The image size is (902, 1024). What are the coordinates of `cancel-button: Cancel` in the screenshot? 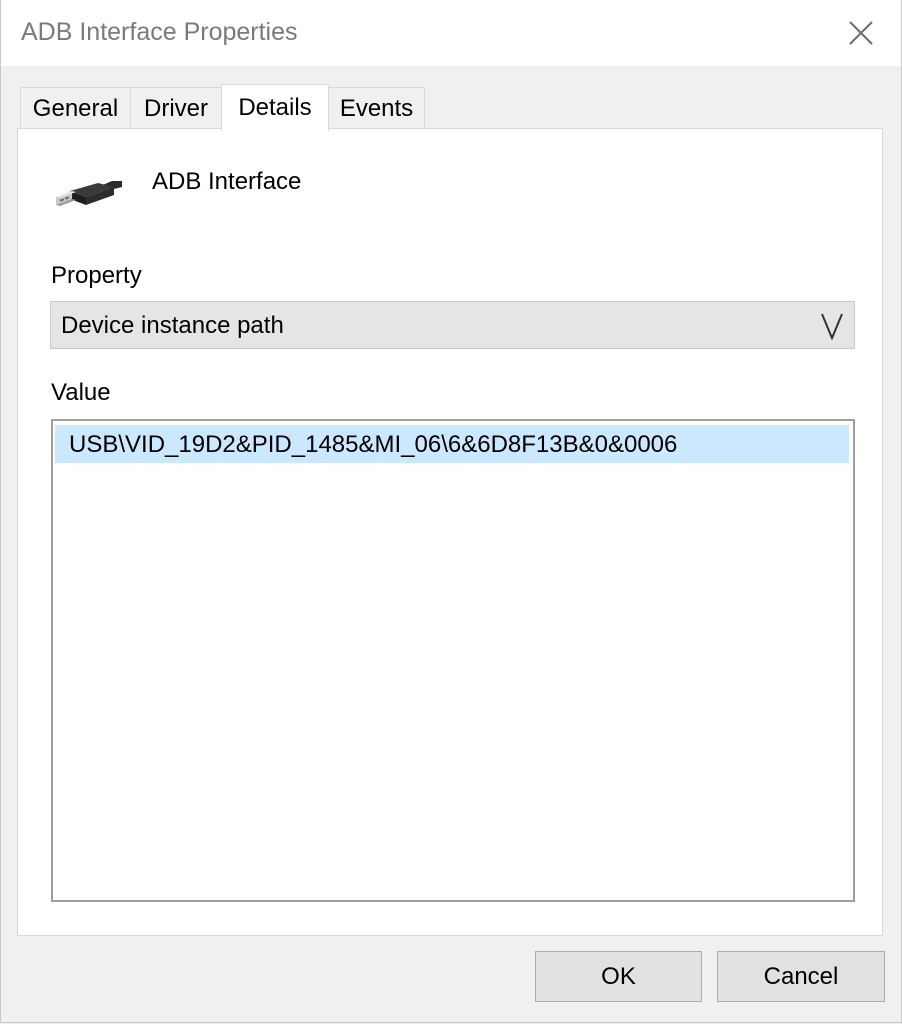 It's located at (801, 976).